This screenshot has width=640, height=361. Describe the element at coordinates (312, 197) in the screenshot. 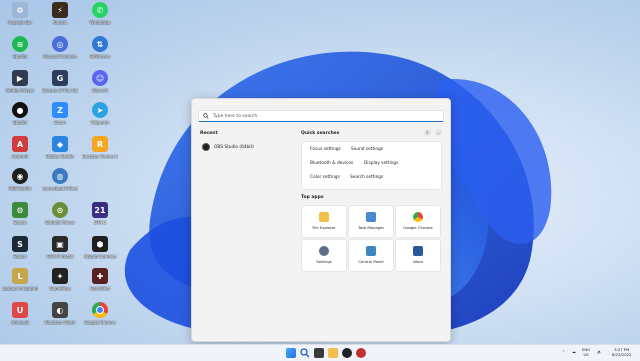

I see `top-apps-heading: Top apps` at that location.